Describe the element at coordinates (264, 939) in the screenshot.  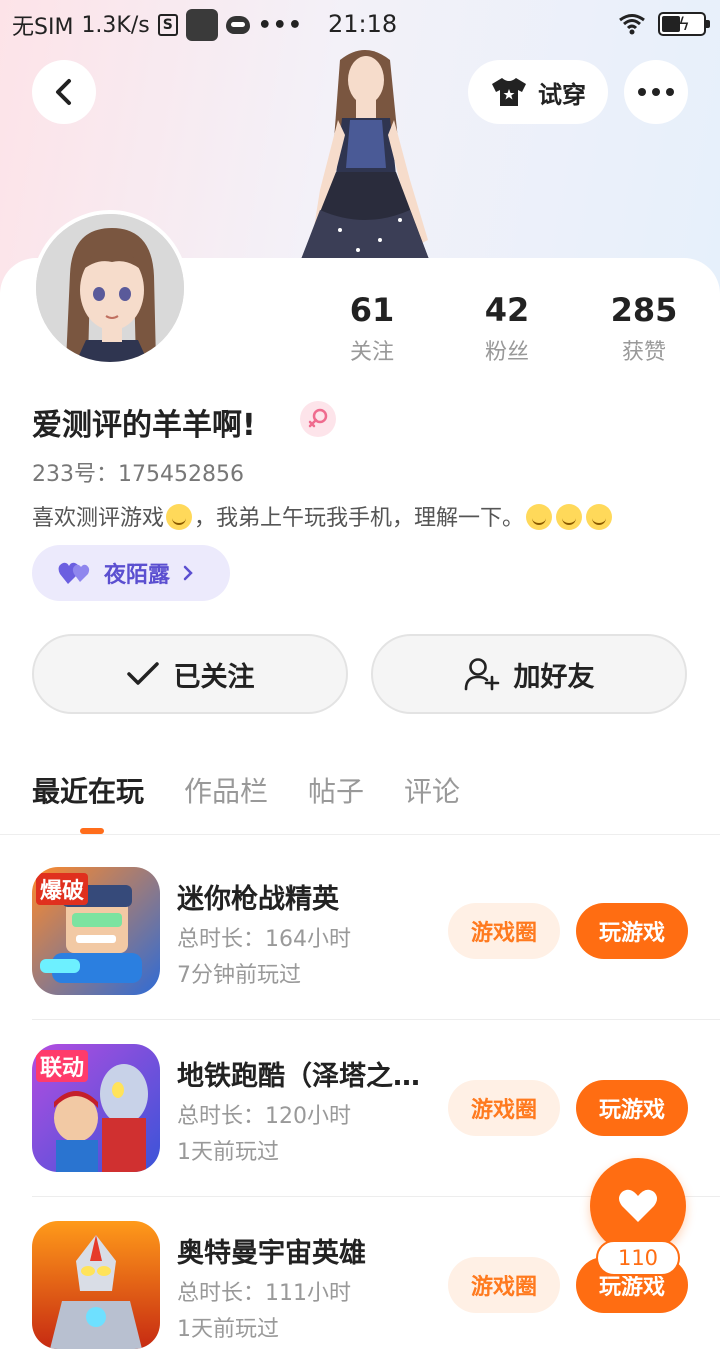
I see `game-total-duration: 总时长：164小时` at that location.